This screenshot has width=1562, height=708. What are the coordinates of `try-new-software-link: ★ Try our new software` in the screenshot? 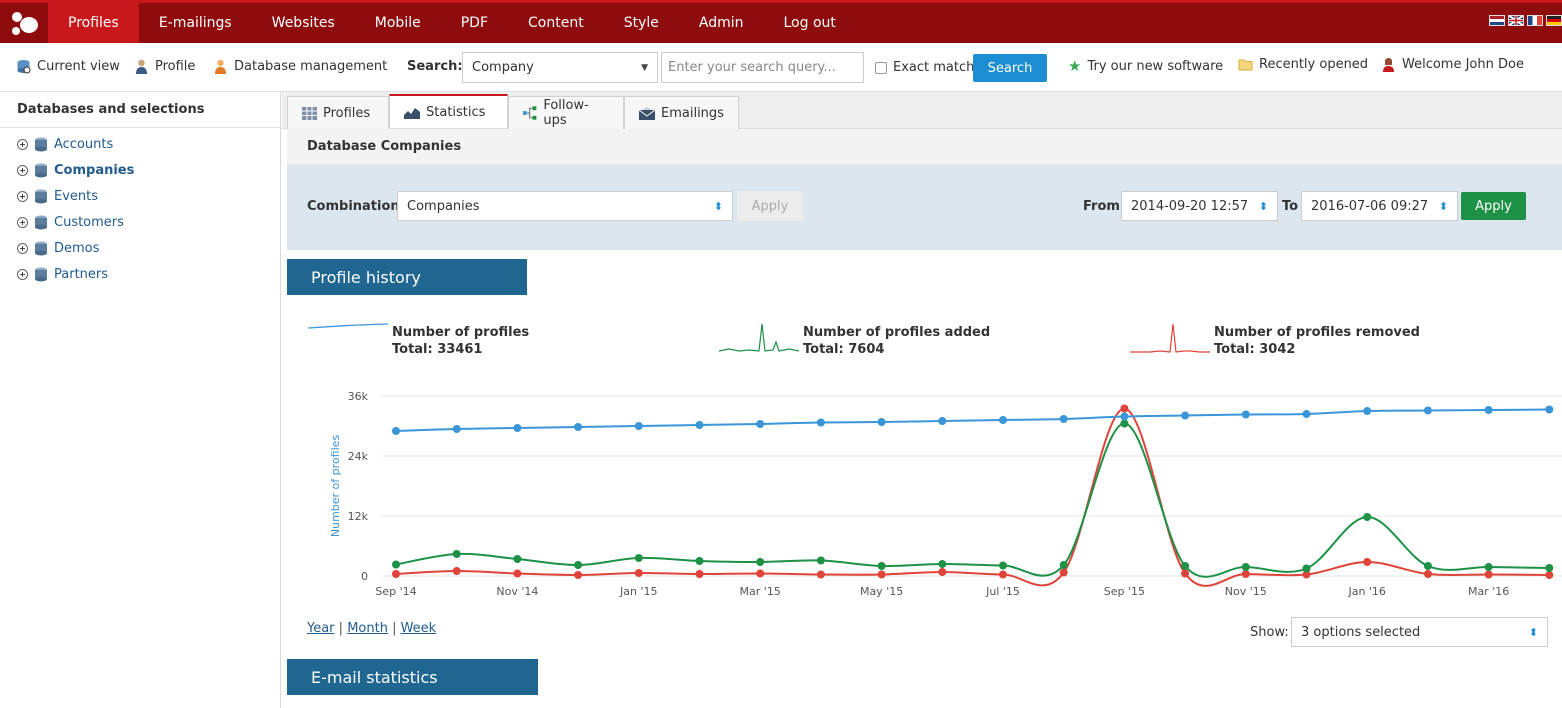 It's located at (1145, 66).